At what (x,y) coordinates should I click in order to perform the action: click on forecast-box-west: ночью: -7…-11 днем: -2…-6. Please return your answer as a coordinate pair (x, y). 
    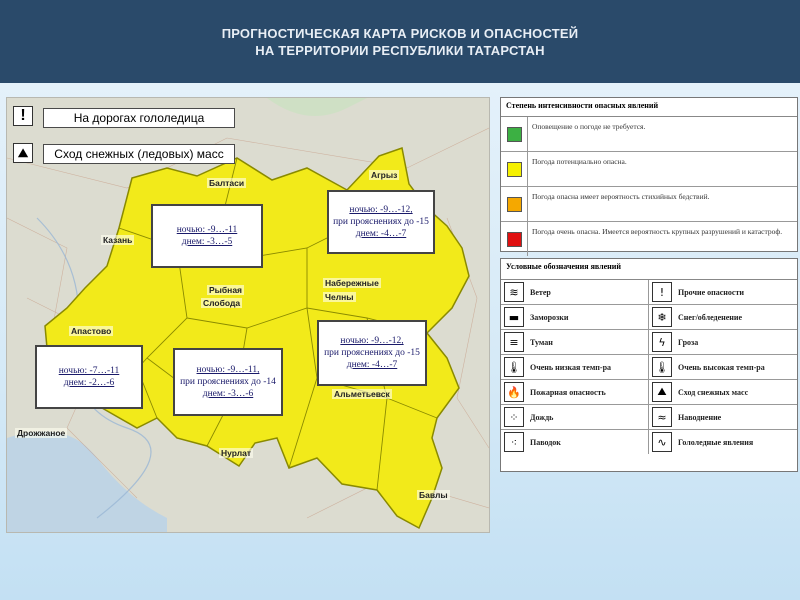
    Looking at the image, I should click on (89, 377).